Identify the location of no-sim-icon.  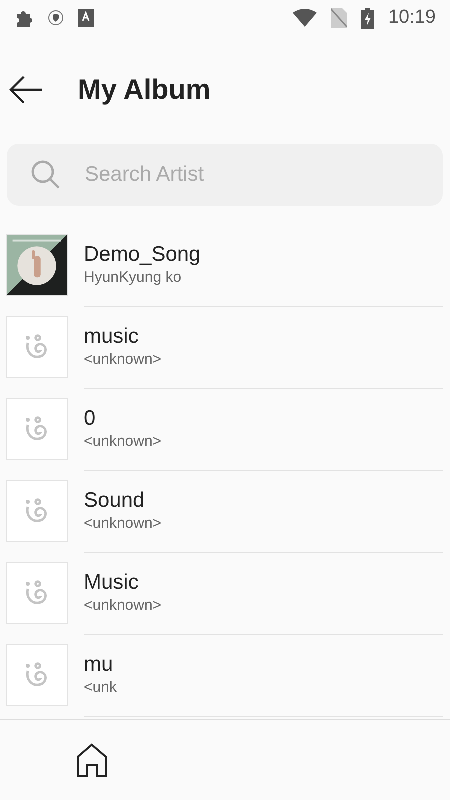
(339, 18).